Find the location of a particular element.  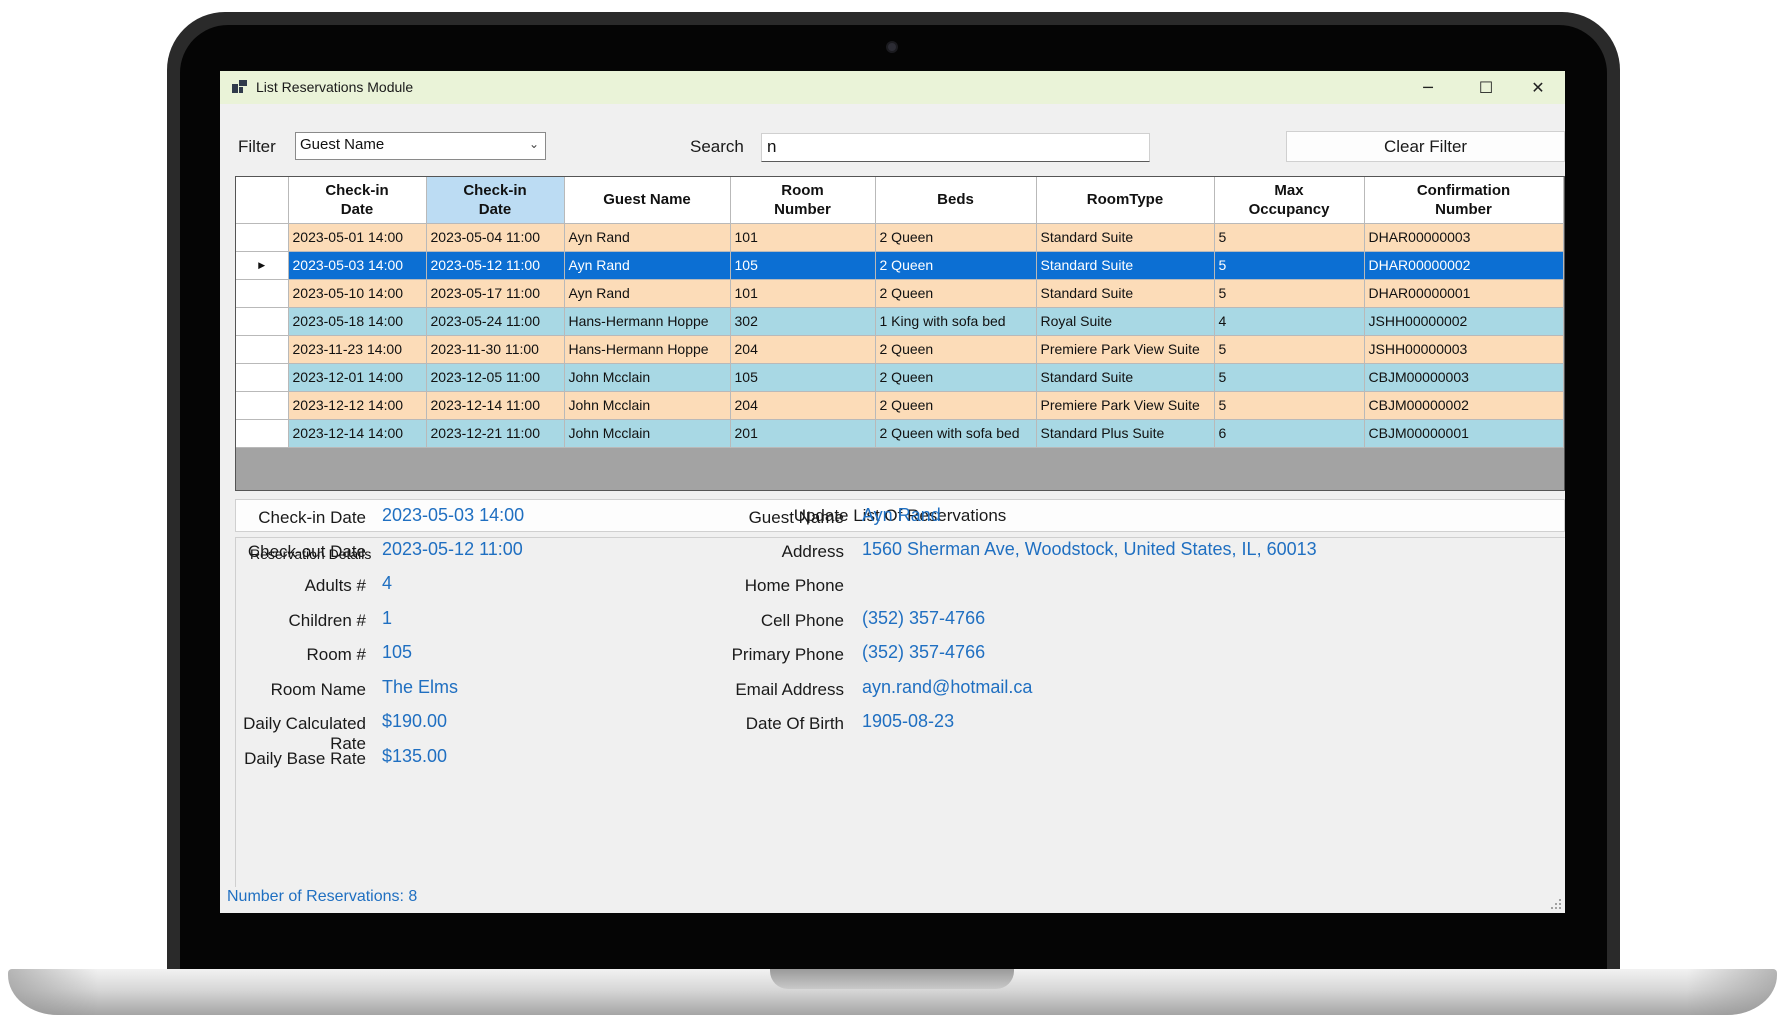

table-cell-checkin: 2023-12-12 14:00 is located at coordinates (357, 405).